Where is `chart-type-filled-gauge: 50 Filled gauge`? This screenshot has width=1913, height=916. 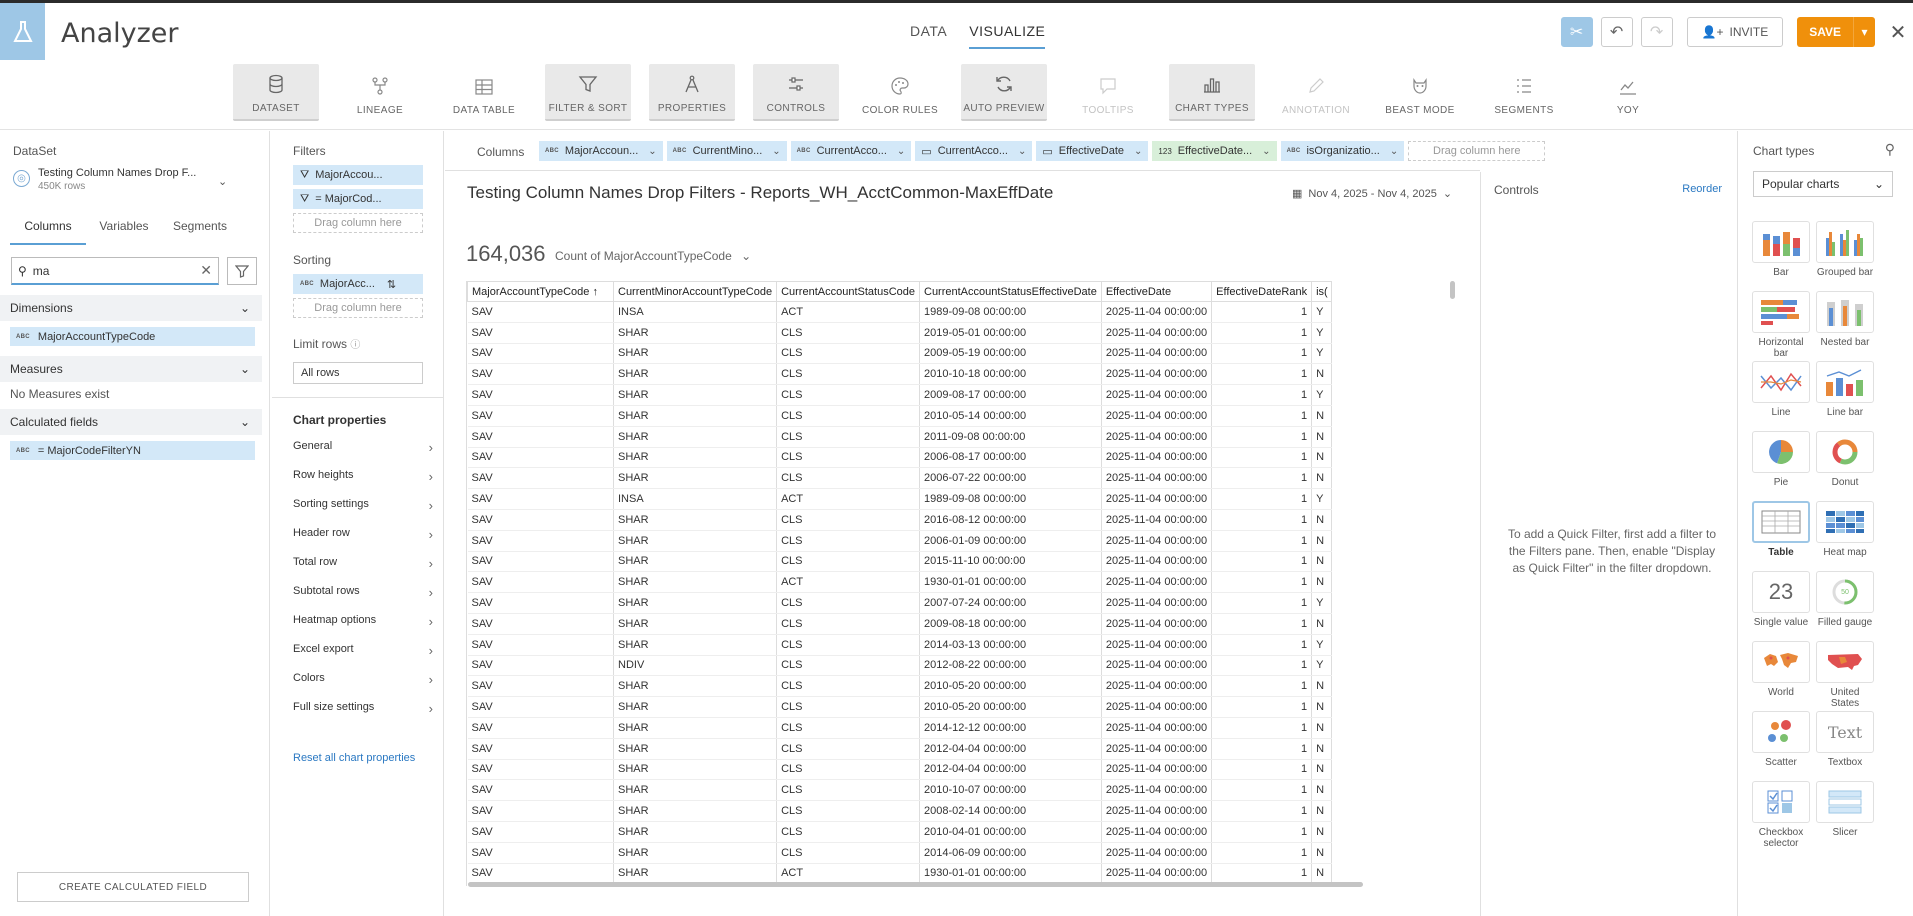
chart-type-filled-gauge: 50 Filled gauge is located at coordinates (1845, 606).